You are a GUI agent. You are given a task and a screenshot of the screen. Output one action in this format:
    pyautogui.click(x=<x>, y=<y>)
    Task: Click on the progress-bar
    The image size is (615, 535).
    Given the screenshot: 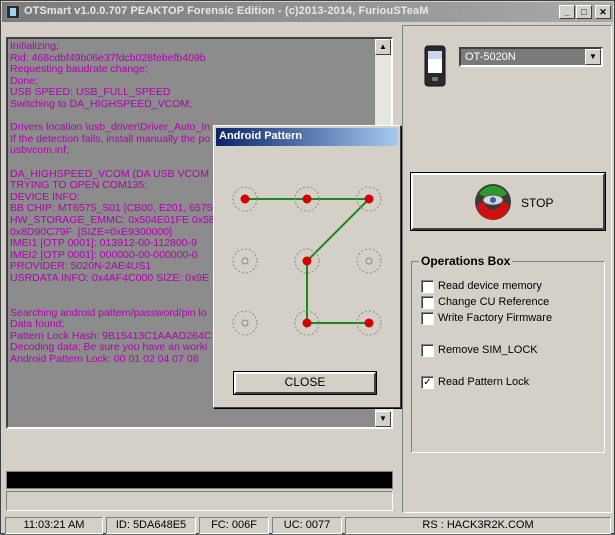 What is the action you would take?
    pyautogui.click(x=199, y=480)
    